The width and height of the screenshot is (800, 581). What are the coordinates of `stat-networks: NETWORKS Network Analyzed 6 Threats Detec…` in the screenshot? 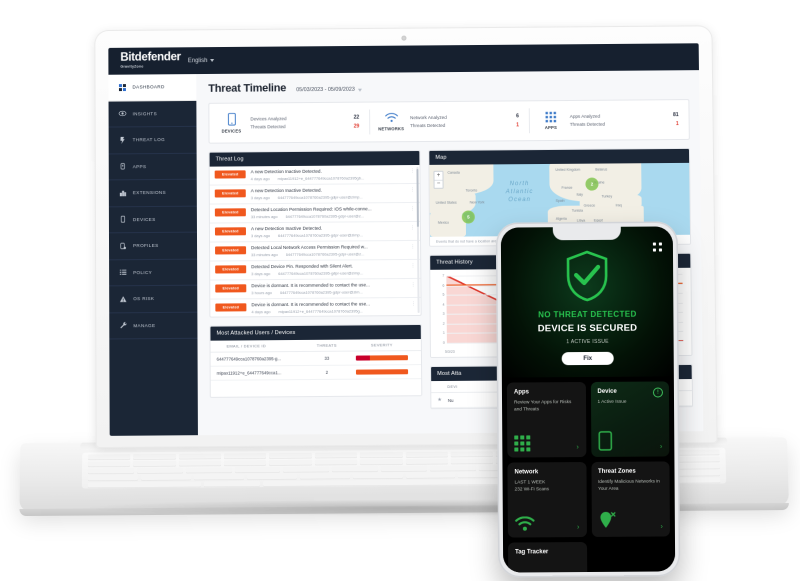 It's located at (449, 121).